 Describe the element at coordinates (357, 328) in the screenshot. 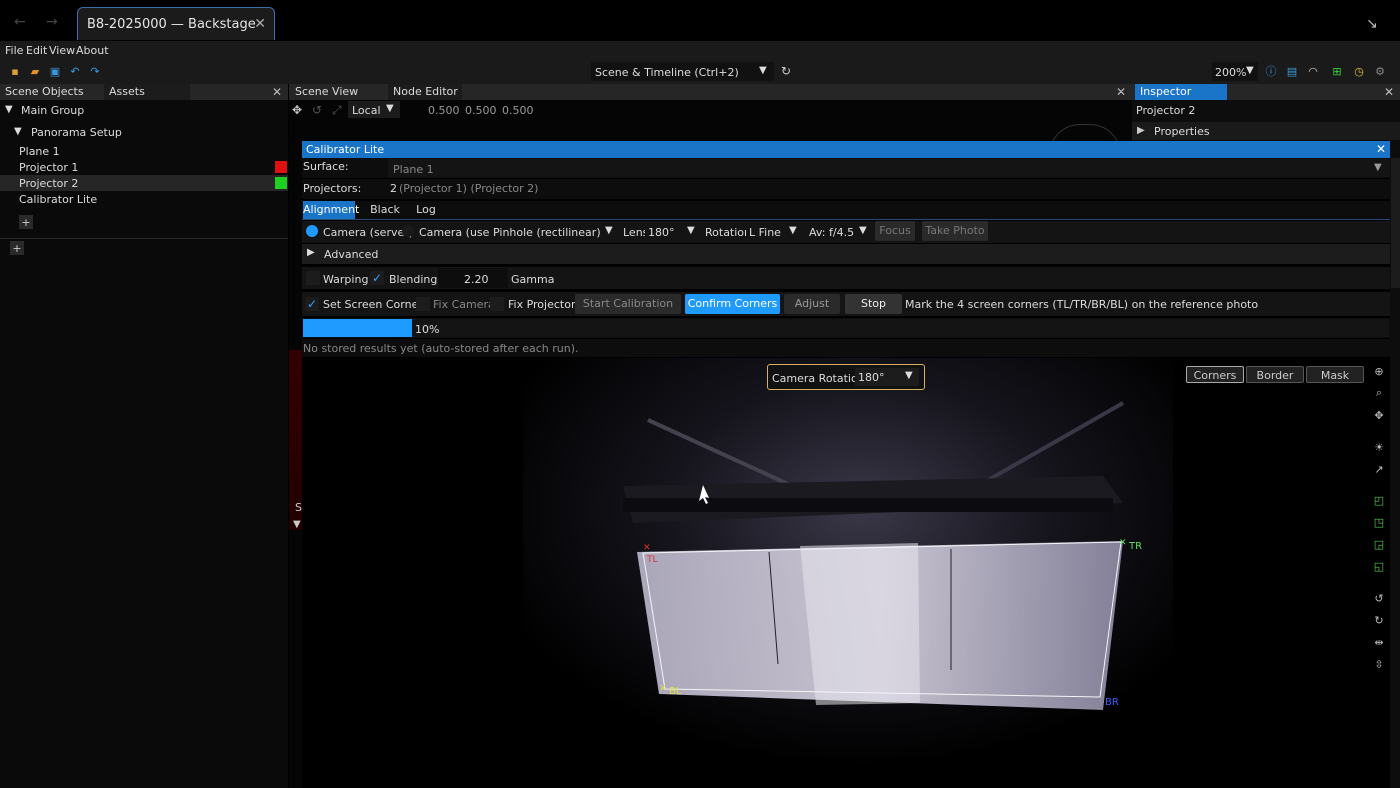

I see `progress-bar-fill` at that location.